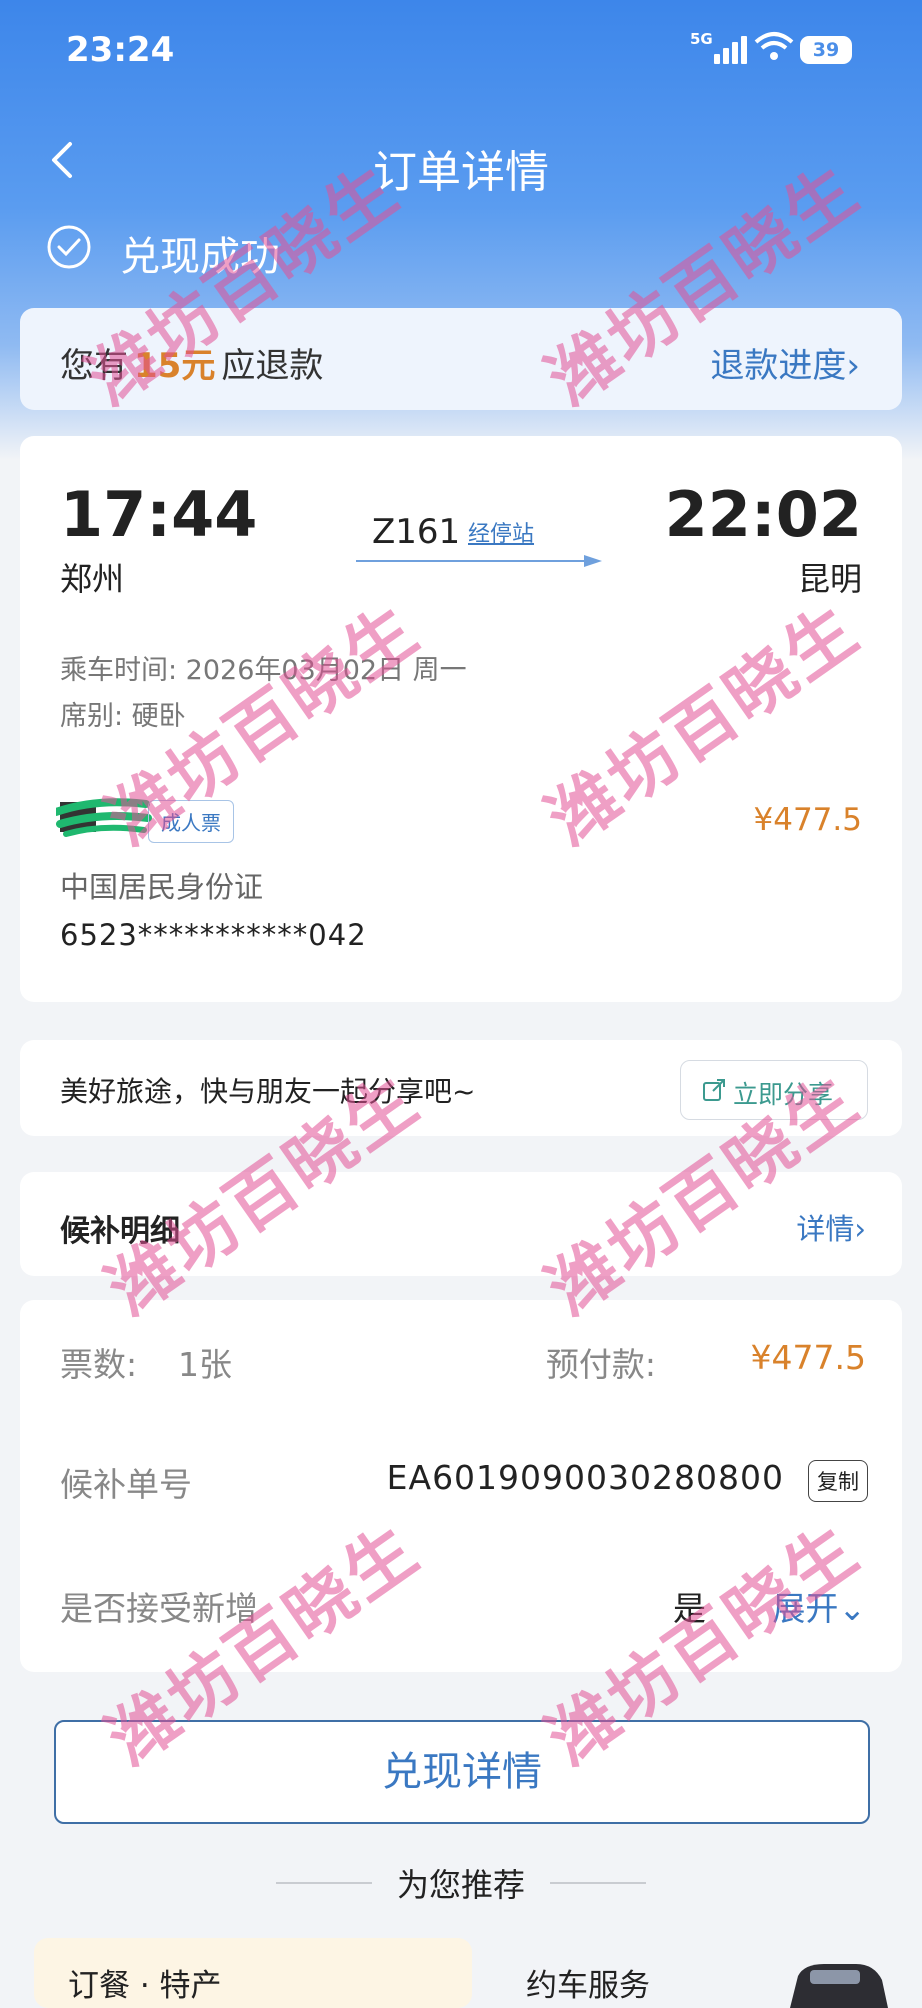 This screenshot has height=2008, width=922. Describe the element at coordinates (479, 561) in the screenshot. I see `route-arrow-icon` at that location.